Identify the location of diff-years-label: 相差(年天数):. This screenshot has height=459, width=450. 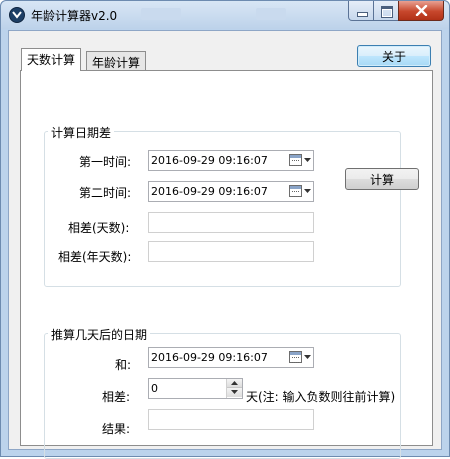
(95, 257).